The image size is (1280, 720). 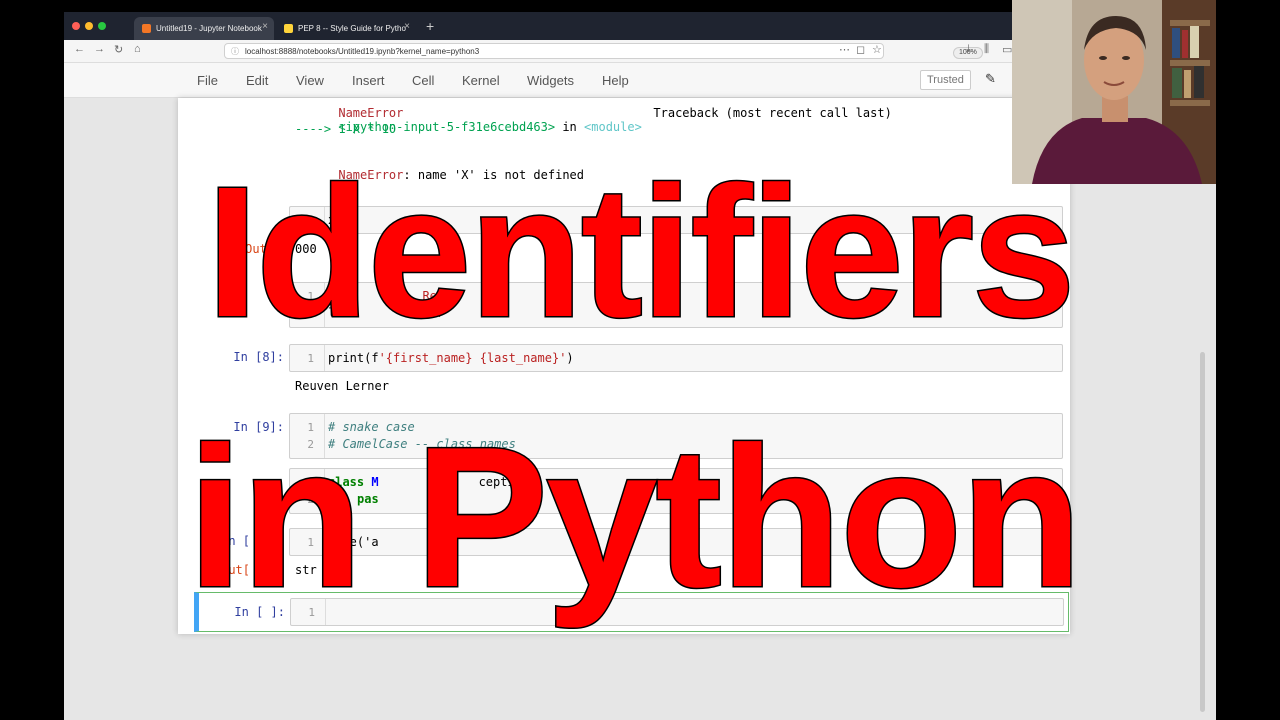 I want to click on pocket-icon: ◻, so click(x=860, y=49).